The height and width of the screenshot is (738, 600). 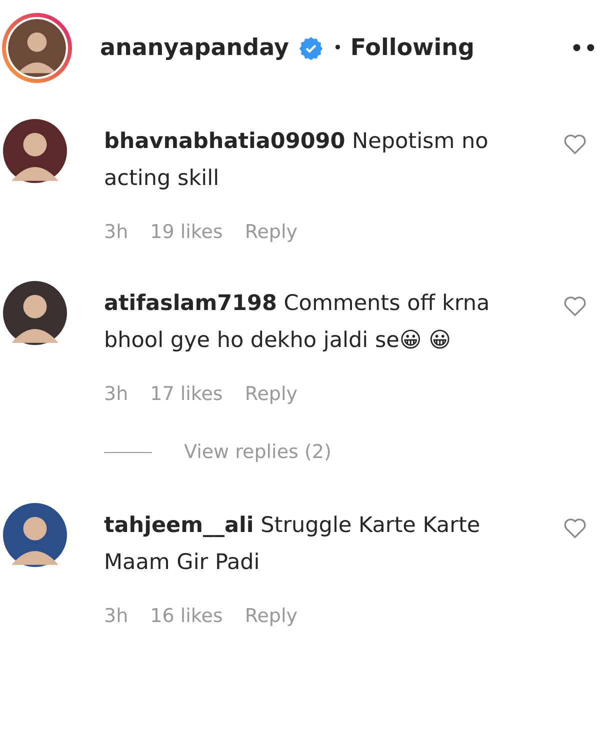 What do you see at coordinates (258, 452) in the screenshot?
I see `view-replies-link: View replies (2)` at bounding box center [258, 452].